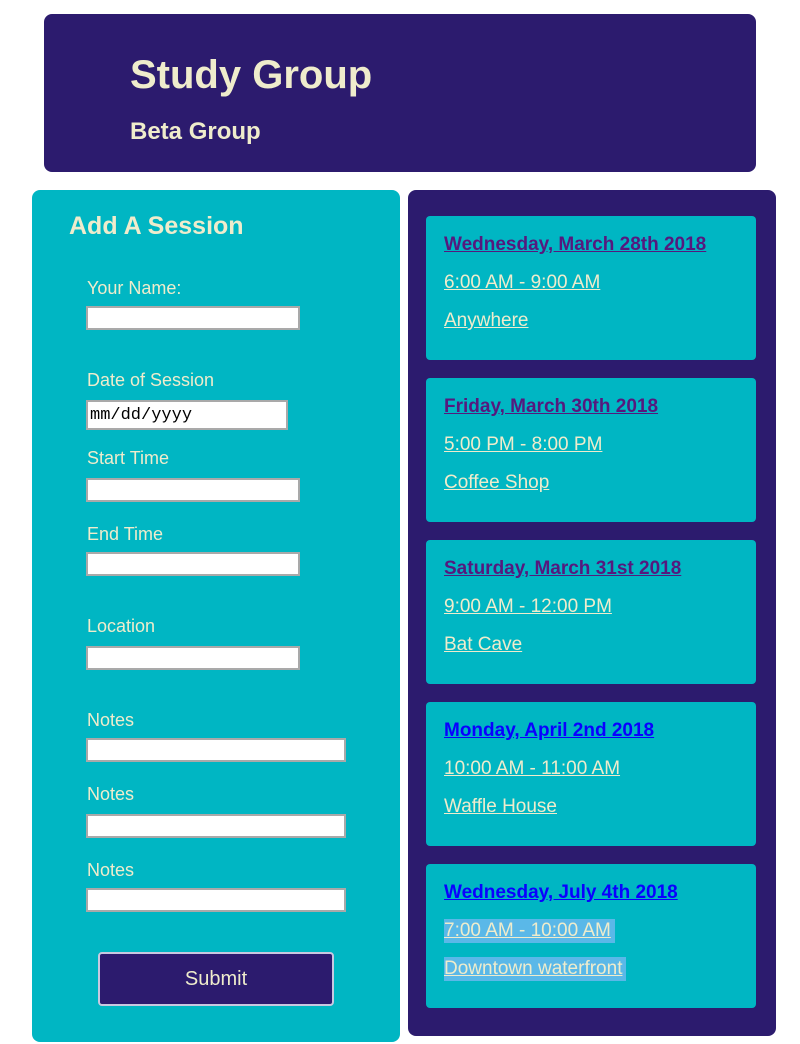  What do you see at coordinates (532, 769) in the screenshot?
I see `session-time-link: 10:00 AM - 11:00 AM` at bounding box center [532, 769].